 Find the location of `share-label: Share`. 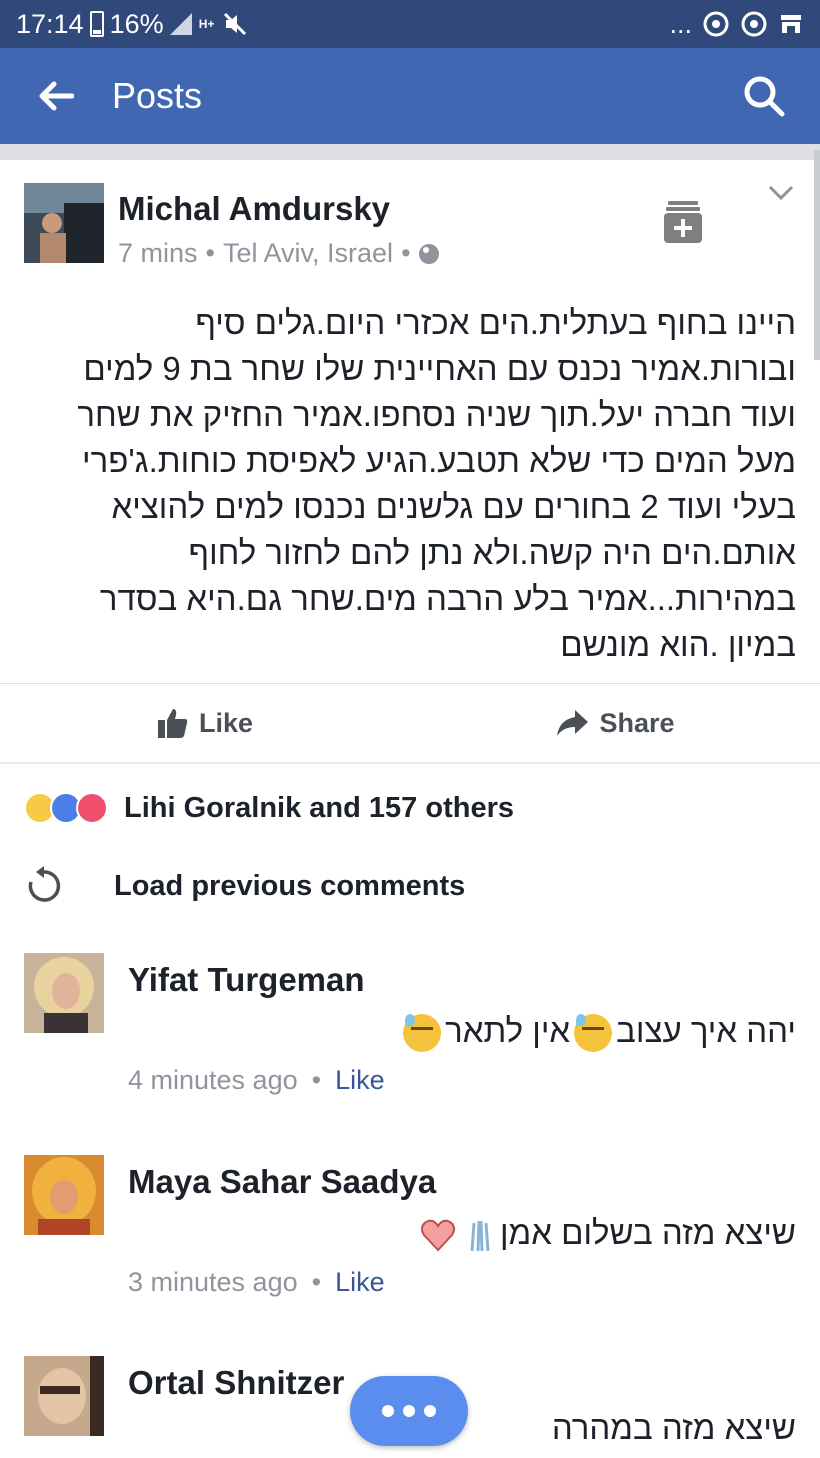

share-label: Share is located at coordinates (637, 722).